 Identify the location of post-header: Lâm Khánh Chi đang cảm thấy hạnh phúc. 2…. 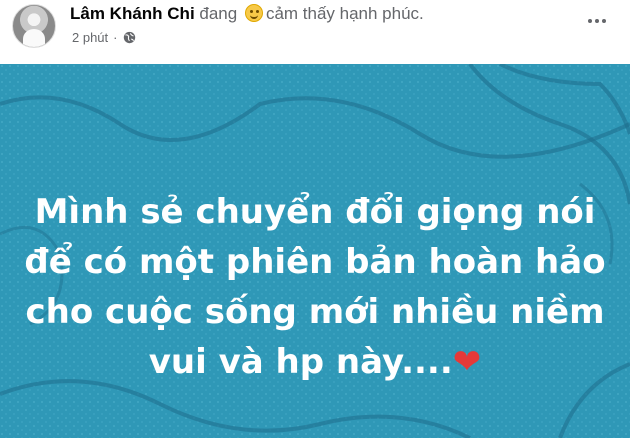
(315, 31).